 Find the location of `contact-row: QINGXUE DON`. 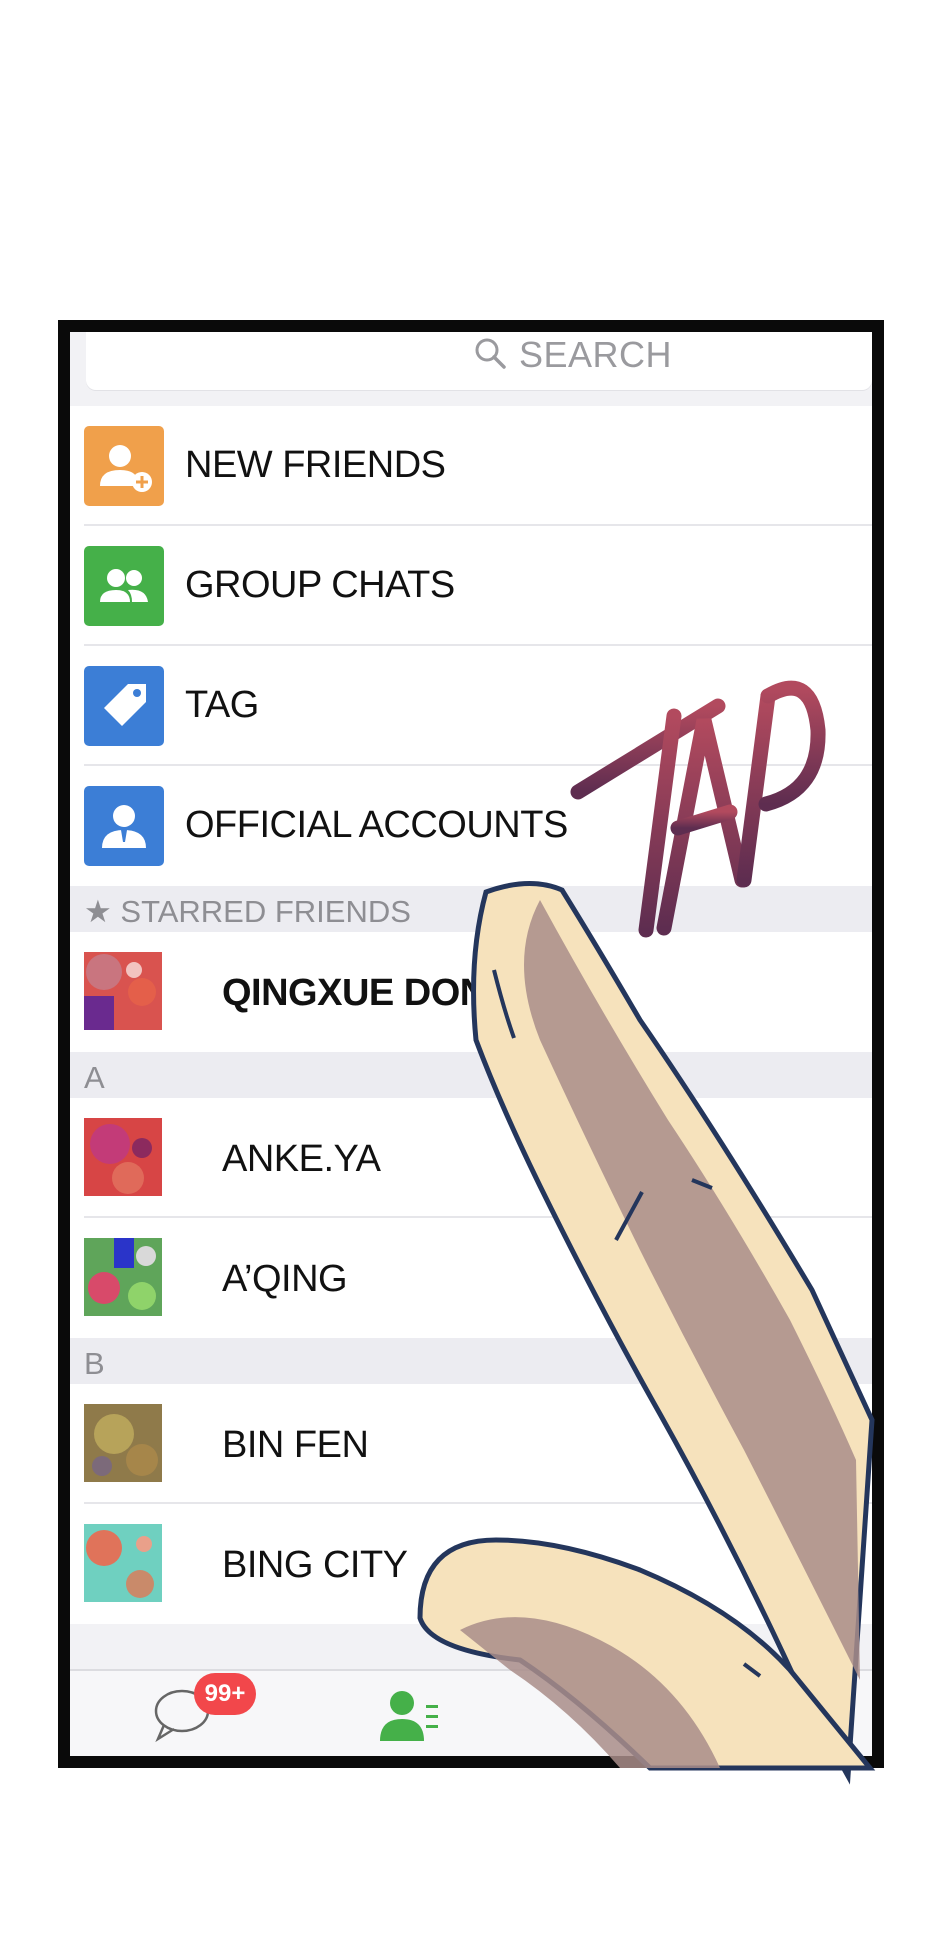

contact-row: QINGXUE DON is located at coordinates (471, 992).